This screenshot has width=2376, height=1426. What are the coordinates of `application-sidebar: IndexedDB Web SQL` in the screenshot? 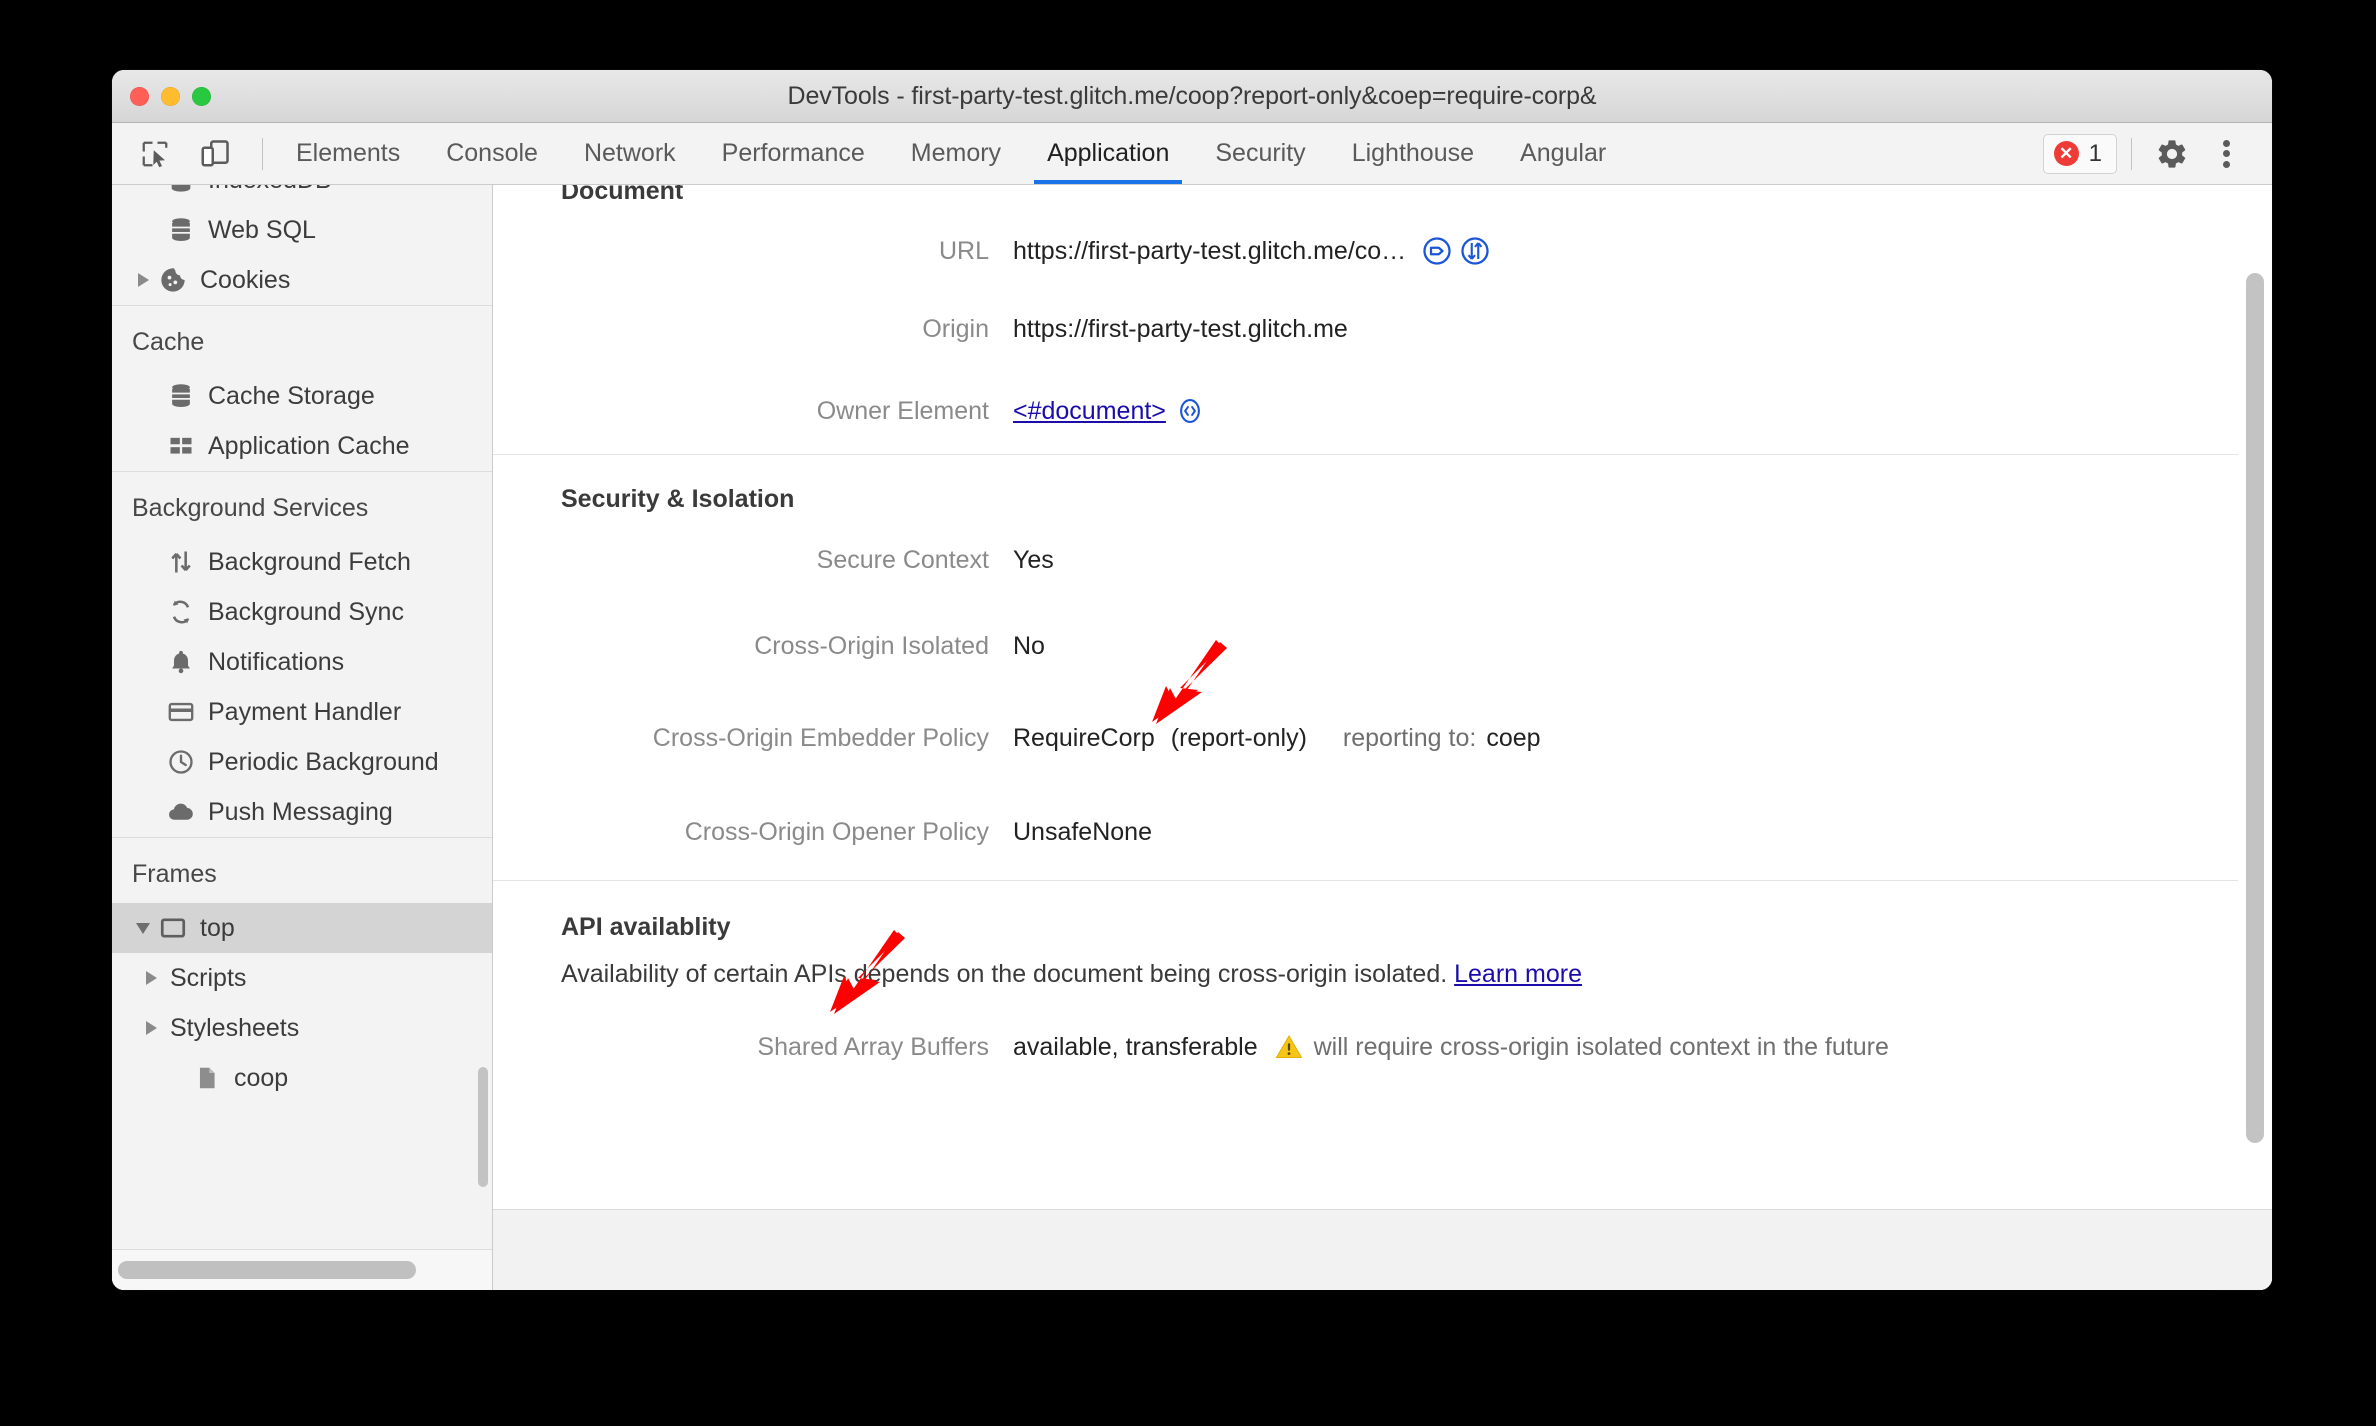 It's located at (302, 737).